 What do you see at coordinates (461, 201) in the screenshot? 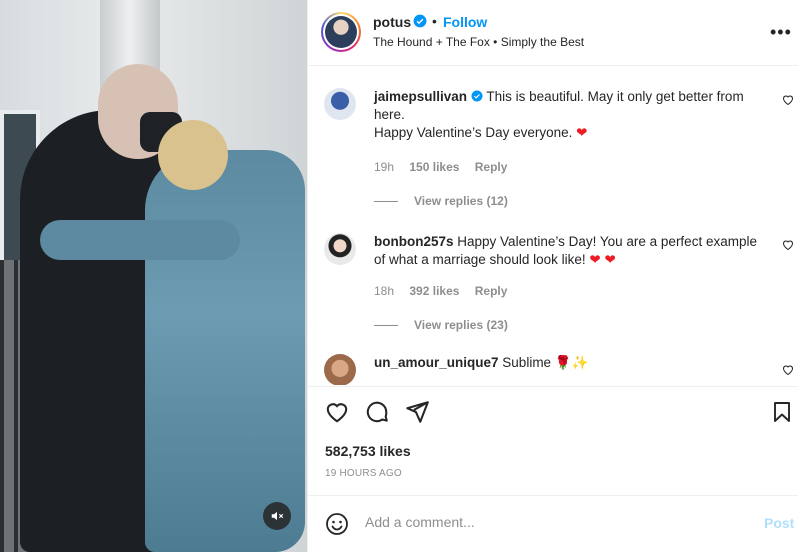
I see `view-replies-label: View replies (12)` at bounding box center [461, 201].